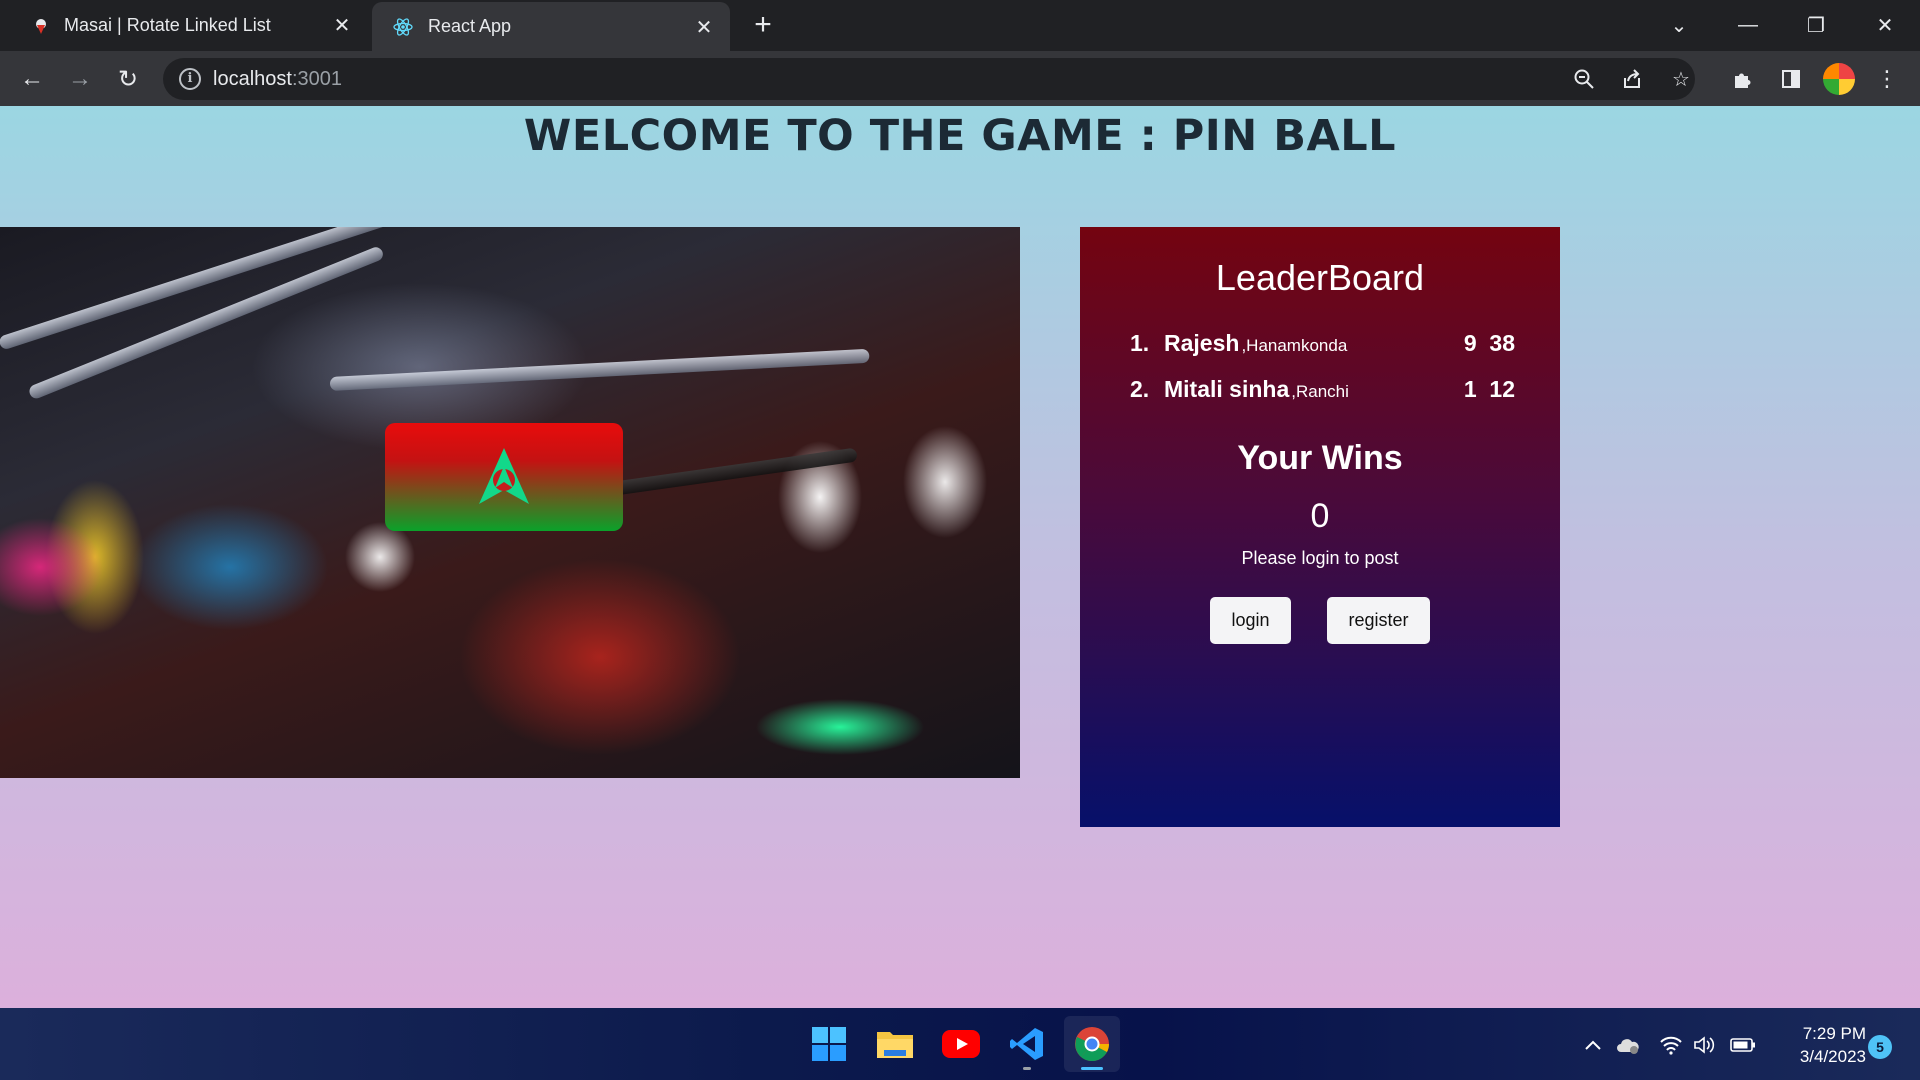  Describe the element at coordinates (1705, 1045) in the screenshot. I see `volume-icon` at that location.